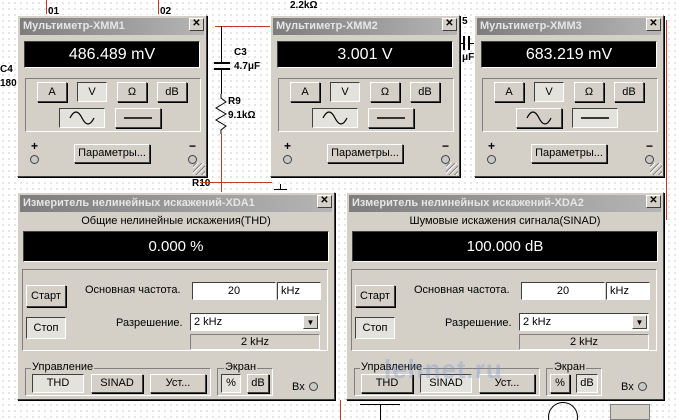 The image size is (680, 420). Describe the element at coordinates (365, 54) in the screenshot. I see `multimeter-display: 3.001 V` at that location.